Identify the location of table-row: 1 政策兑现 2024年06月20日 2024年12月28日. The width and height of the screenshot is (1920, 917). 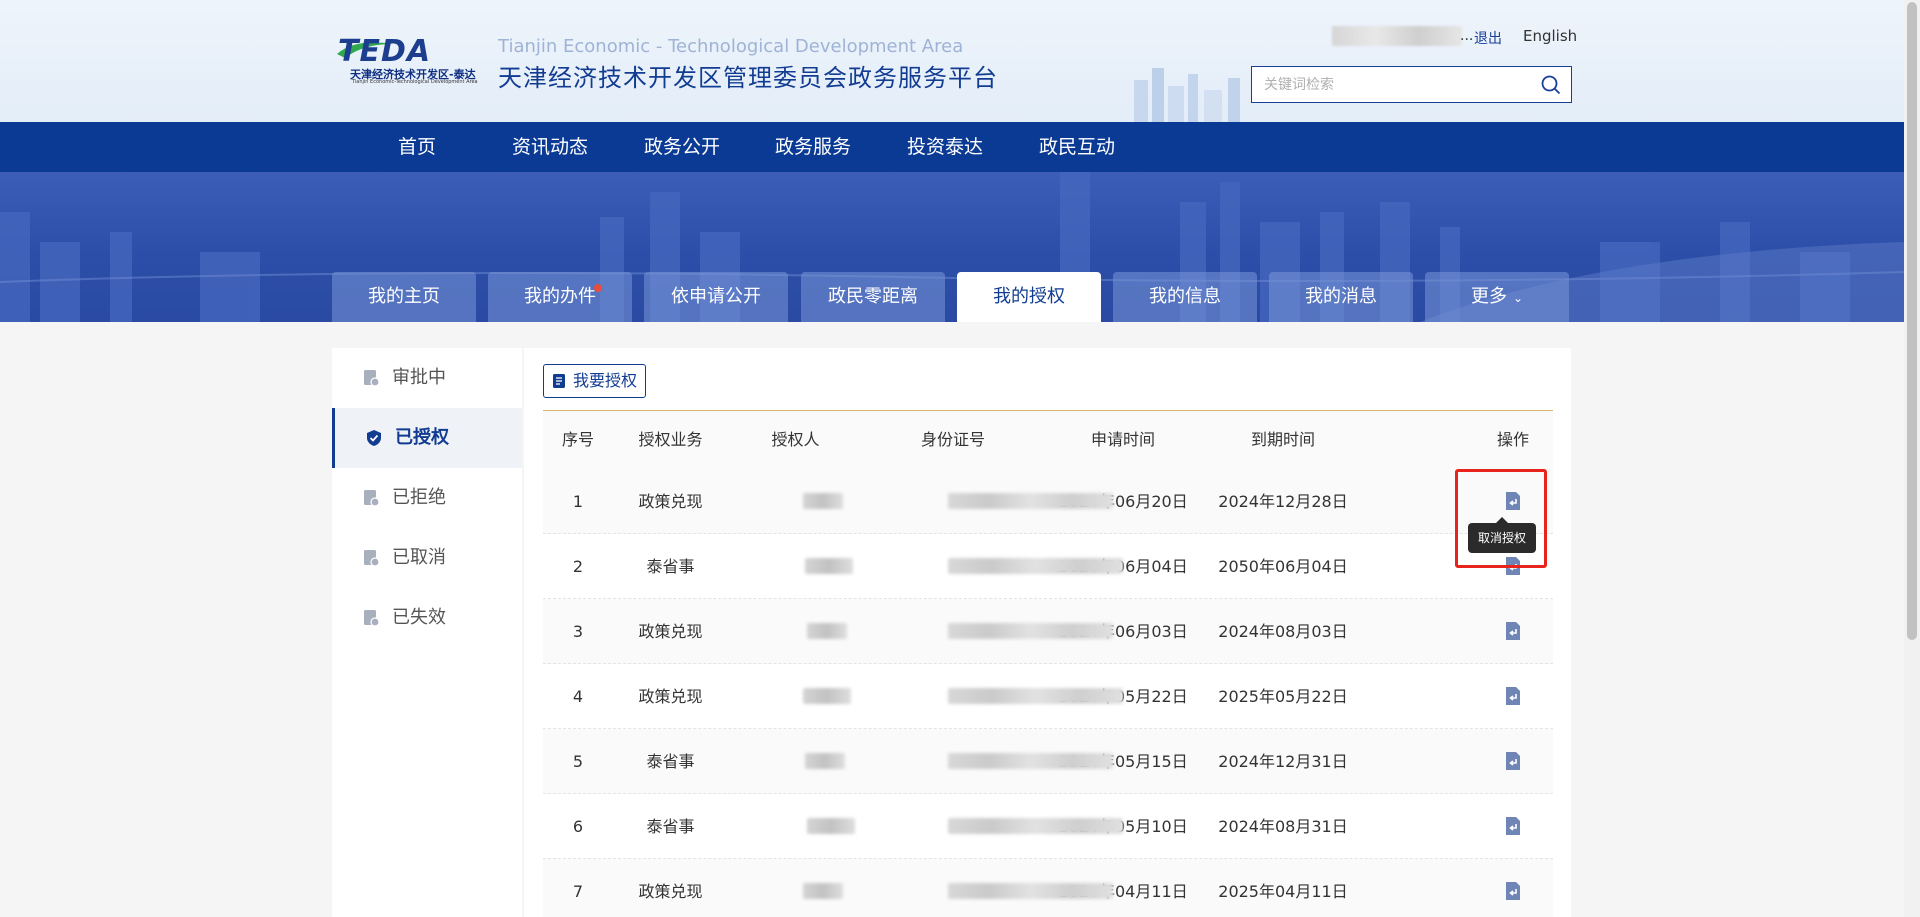
(1048, 501).